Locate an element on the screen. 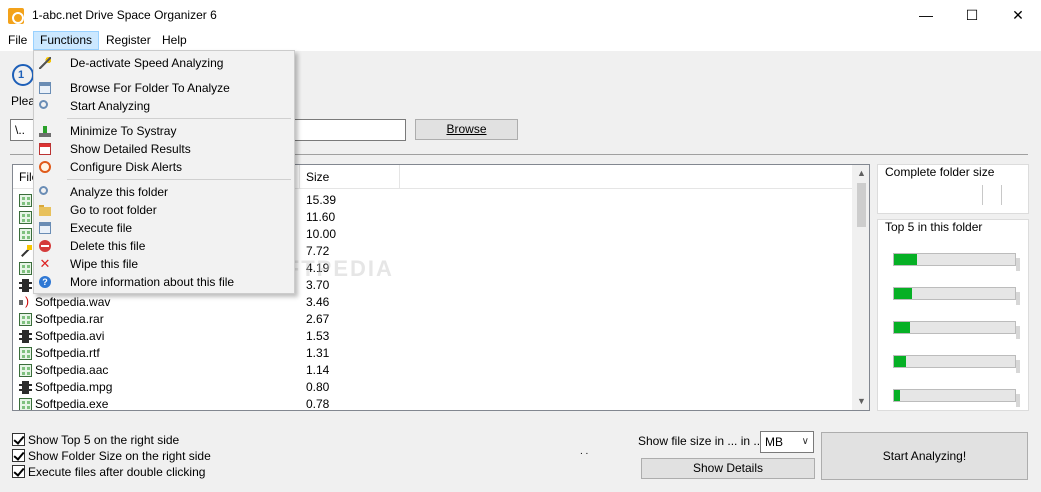 The height and width of the screenshot is (492, 1041). table-row: Softpedia.mpg 0.80 is located at coordinates (433, 387).